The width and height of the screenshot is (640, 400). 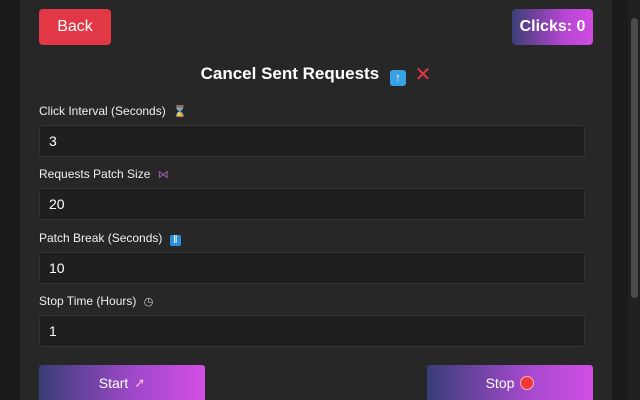 I want to click on cross-icon: ✕, so click(x=423, y=75).